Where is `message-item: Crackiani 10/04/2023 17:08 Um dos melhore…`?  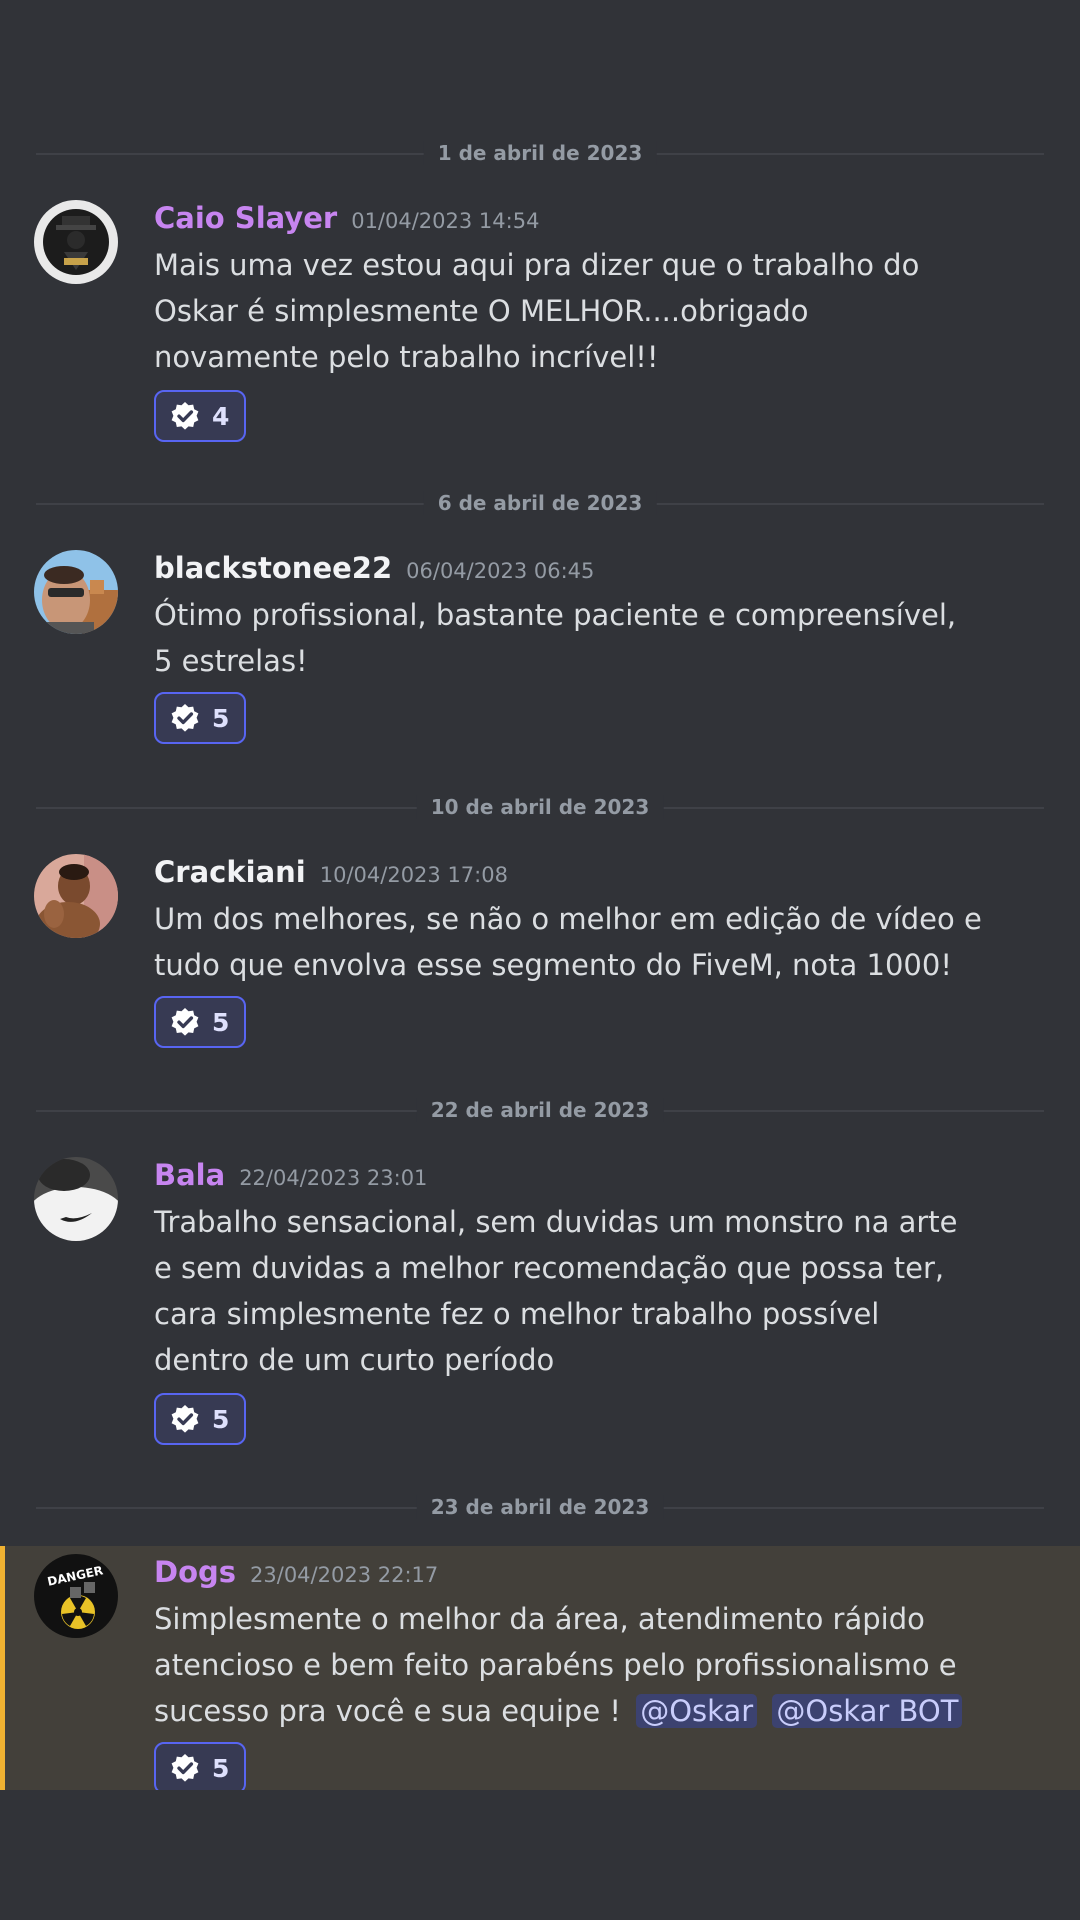 message-item: Crackiani 10/04/2023 17:08 Um dos melhore… is located at coordinates (540, 954).